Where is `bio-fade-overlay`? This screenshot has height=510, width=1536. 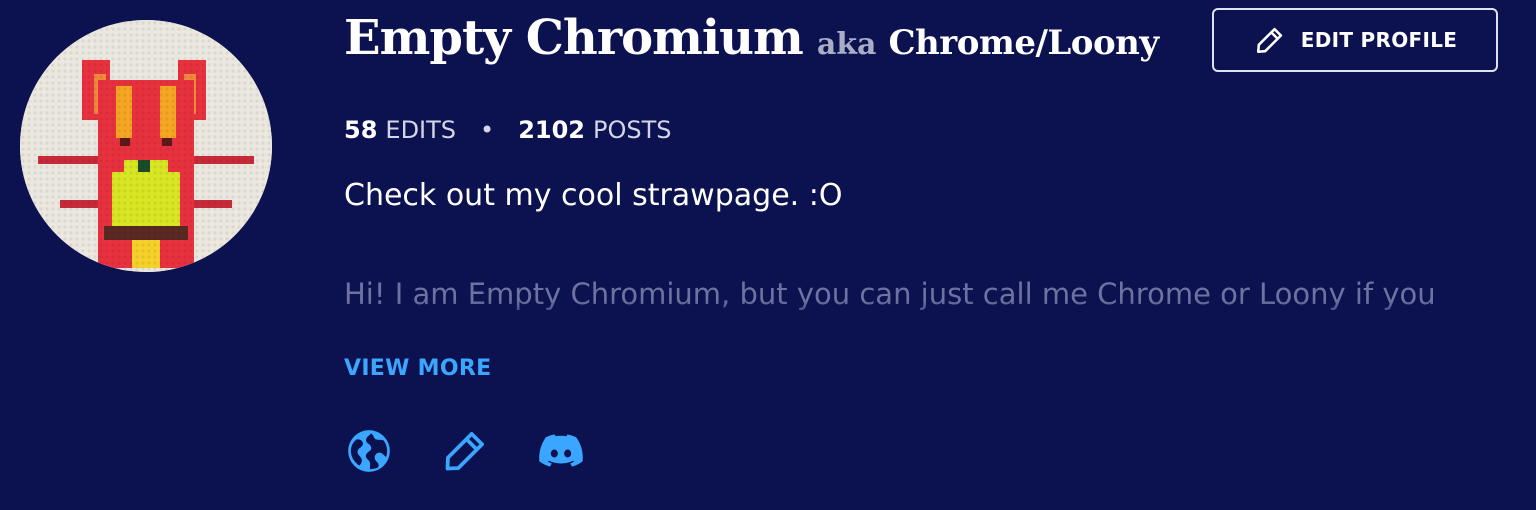 bio-fade-overlay is located at coordinates (920, 320).